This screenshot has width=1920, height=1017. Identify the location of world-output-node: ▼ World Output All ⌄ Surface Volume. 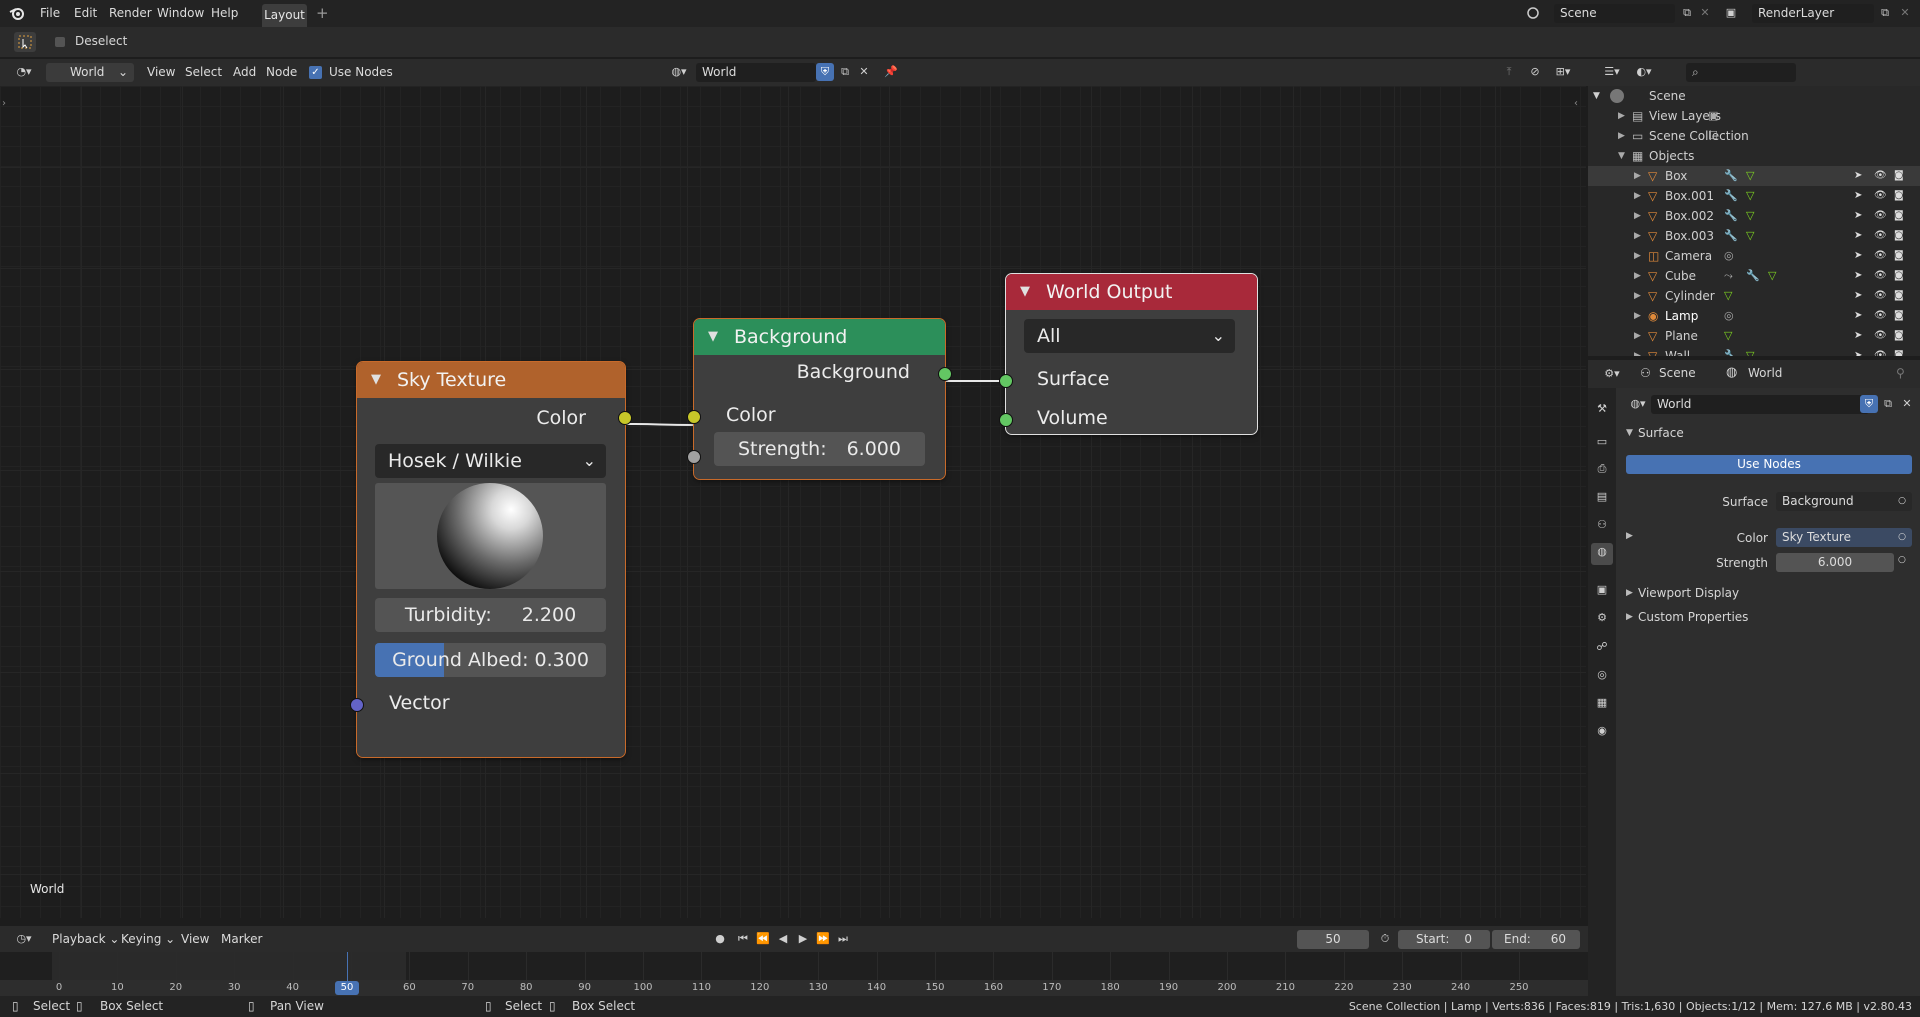
(1128, 354).